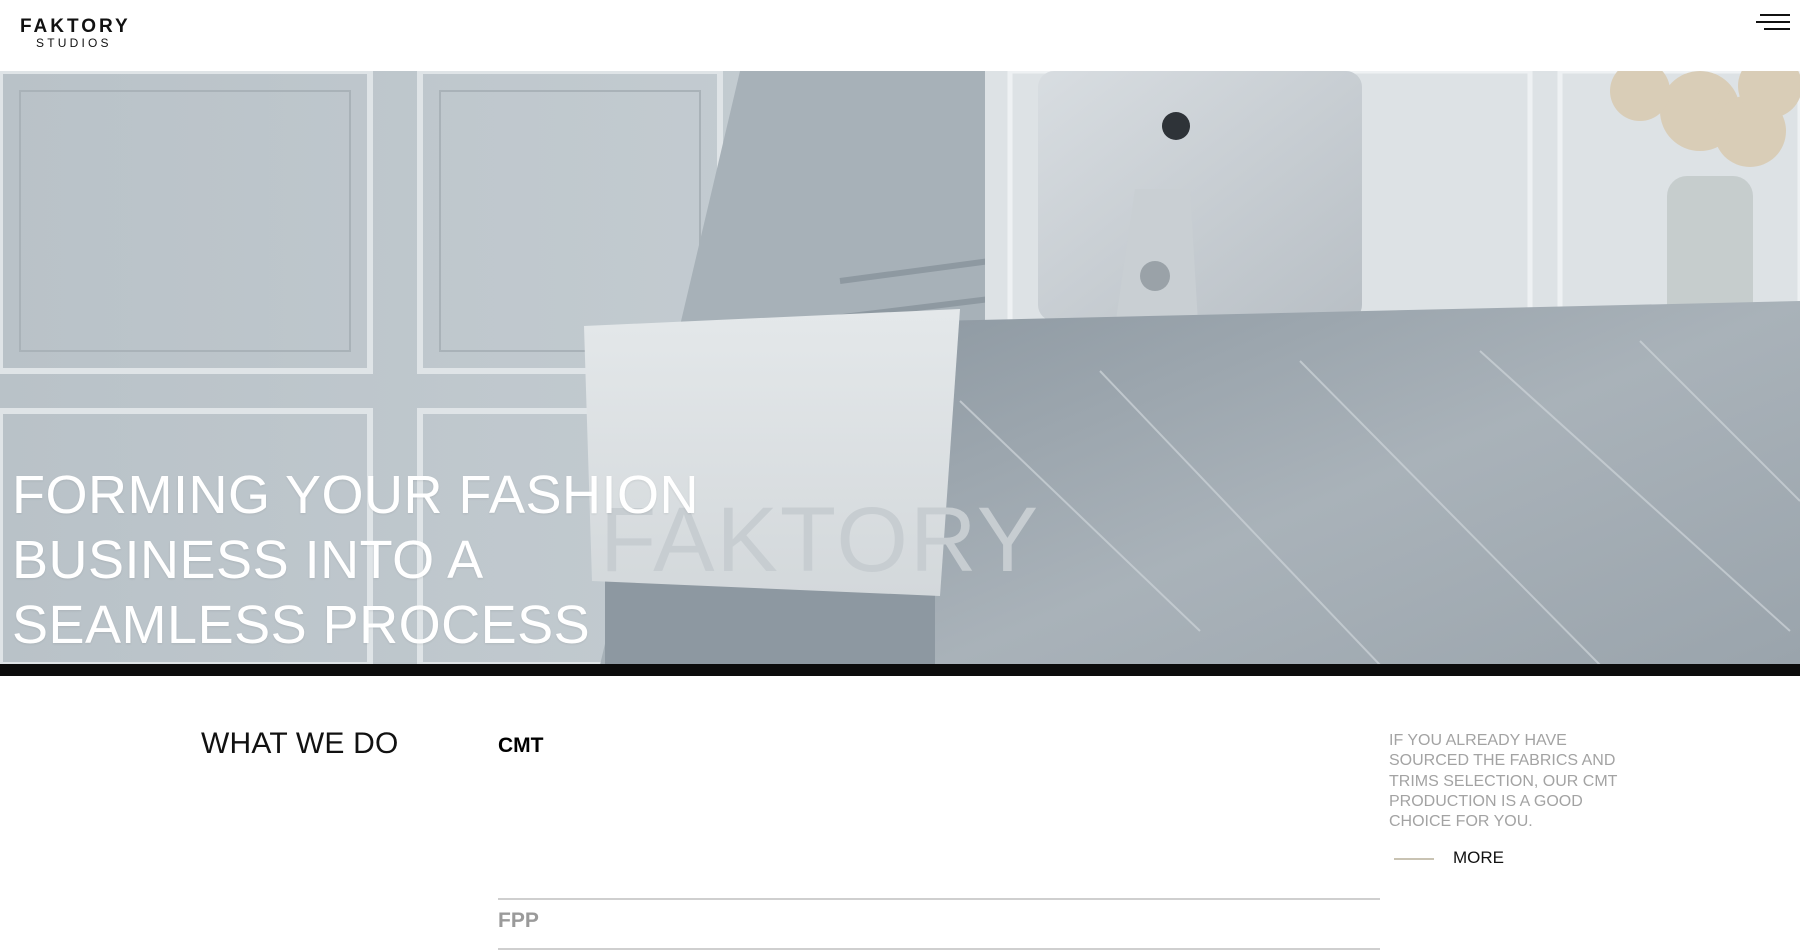  Describe the element at coordinates (521, 745) in the screenshot. I see `service-label-cmt: CMT` at that location.